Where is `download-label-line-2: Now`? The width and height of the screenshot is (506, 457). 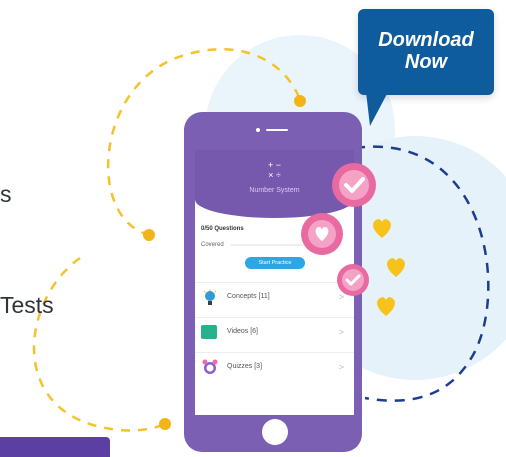 download-label-line-2: Now is located at coordinates (426, 62).